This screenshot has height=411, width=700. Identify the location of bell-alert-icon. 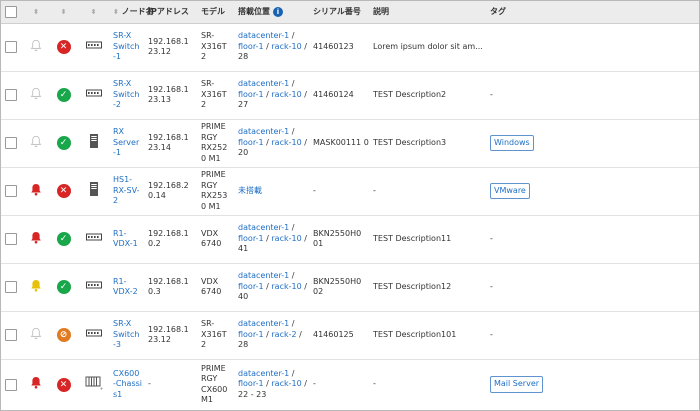
(36, 190).